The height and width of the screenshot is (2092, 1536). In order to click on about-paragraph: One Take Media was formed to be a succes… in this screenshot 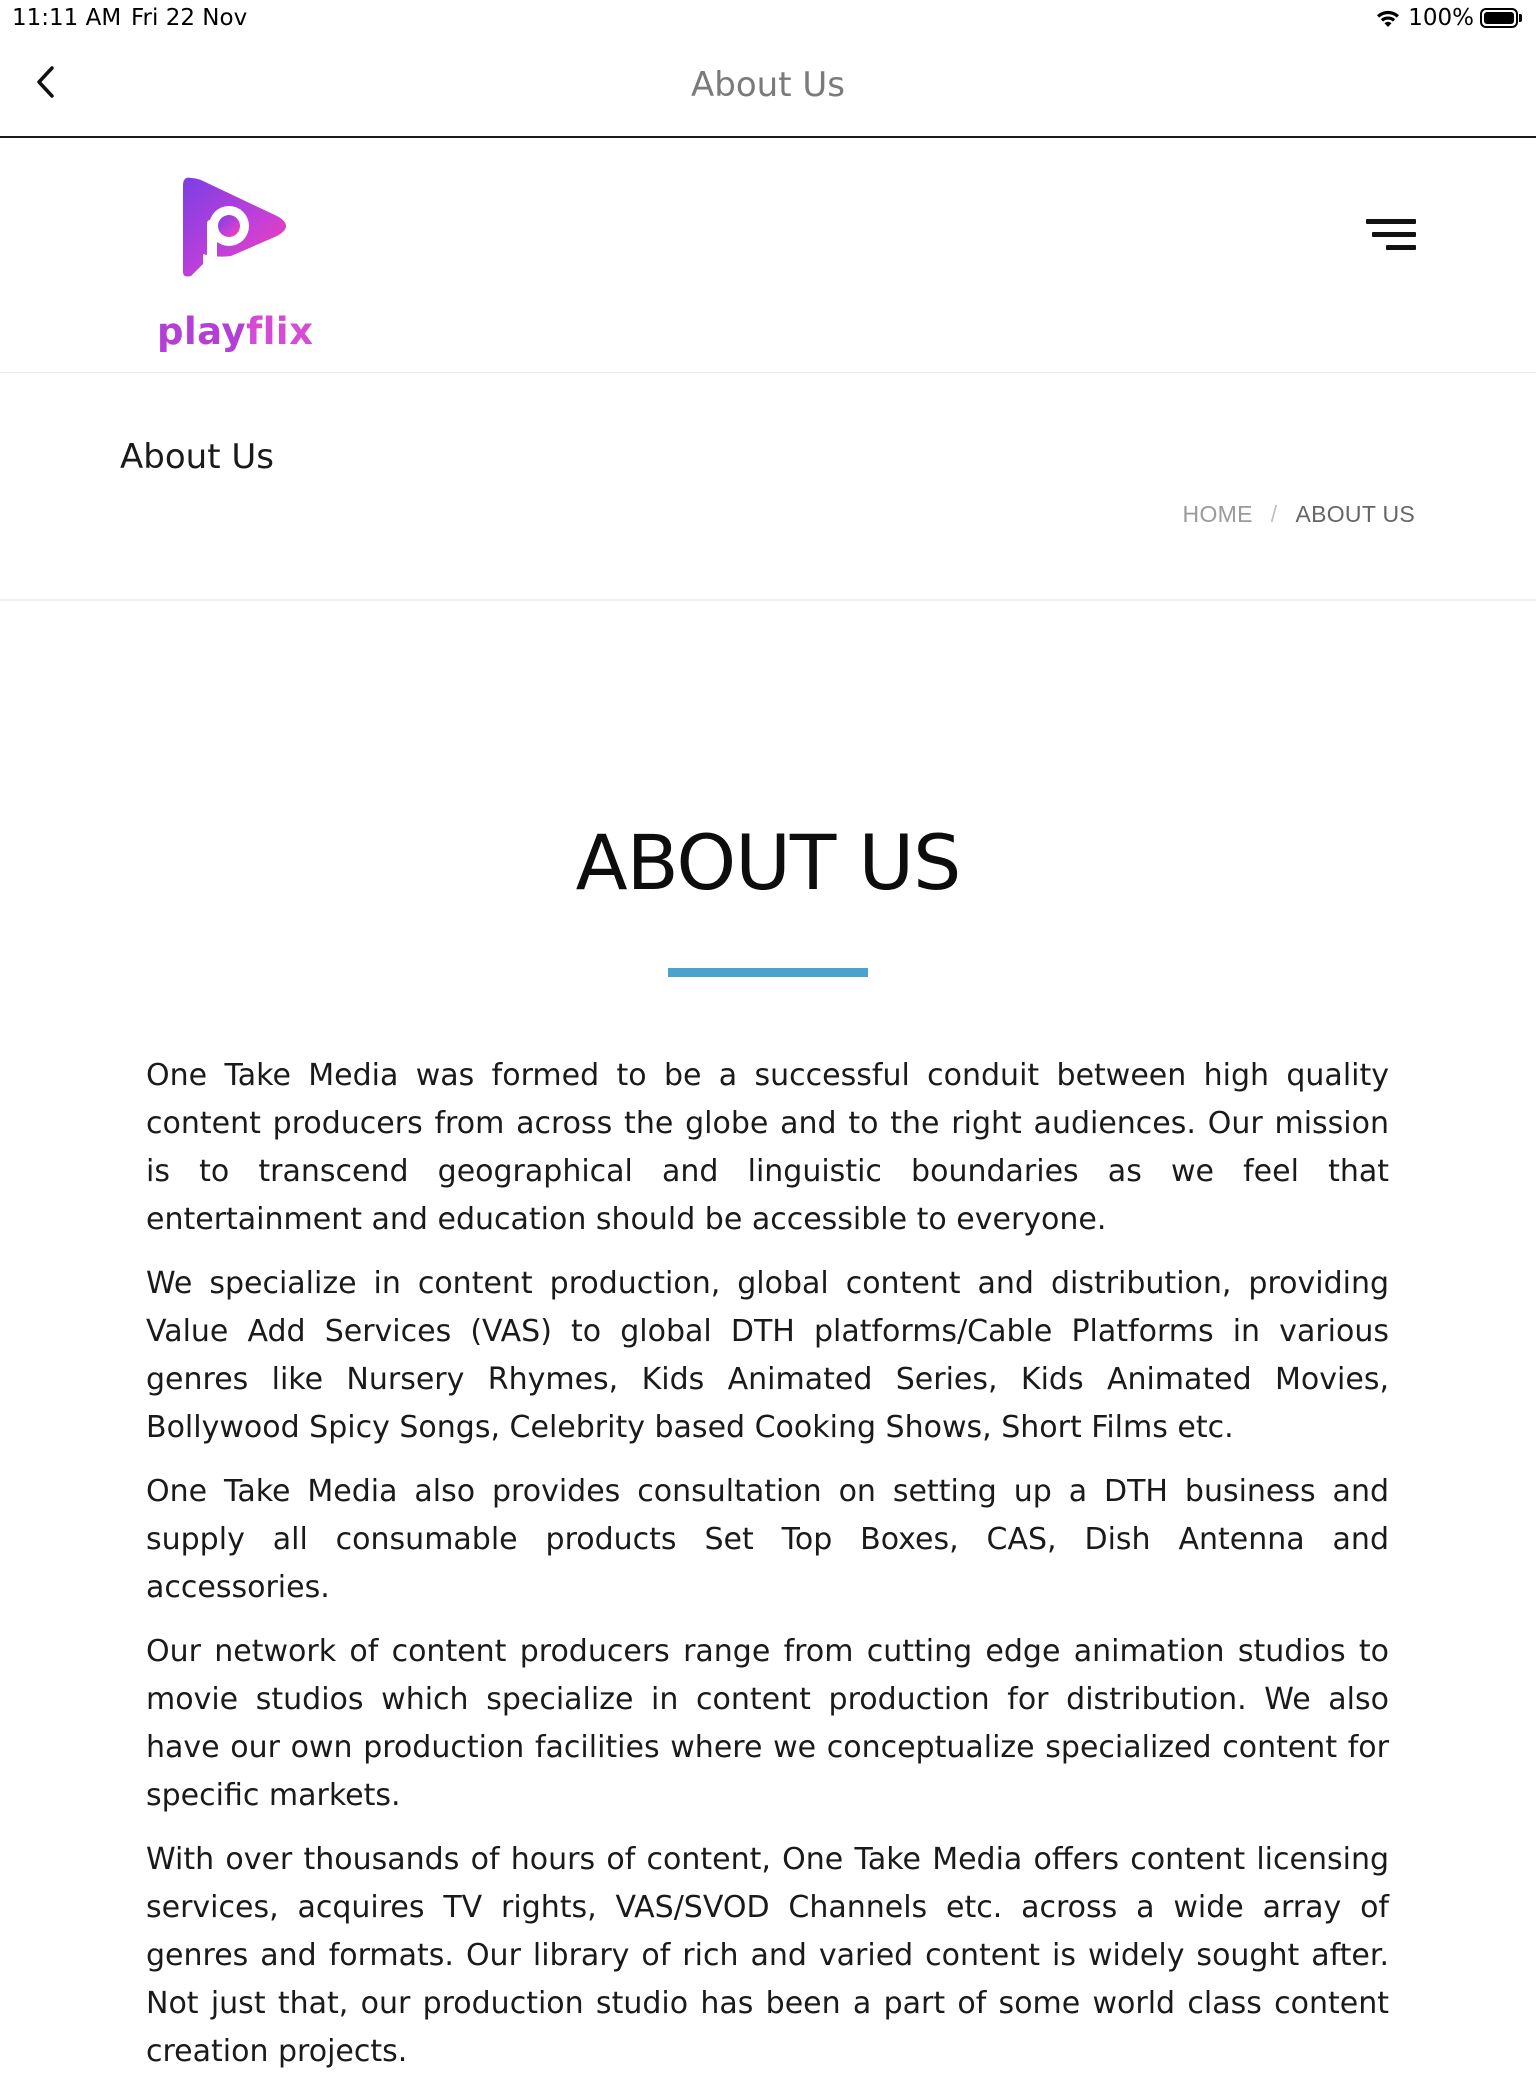, I will do `click(767, 1147)`.